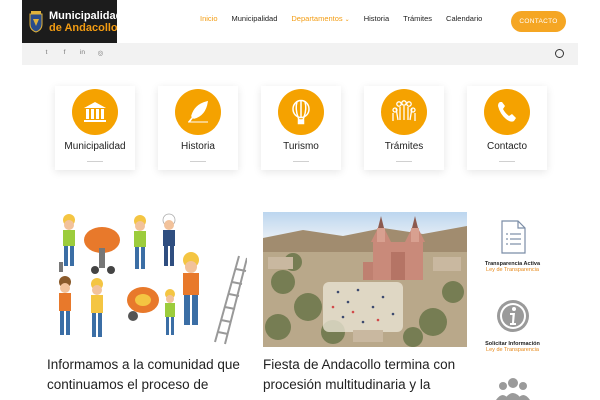  I want to click on facebook-icon: f, so click(64, 53).